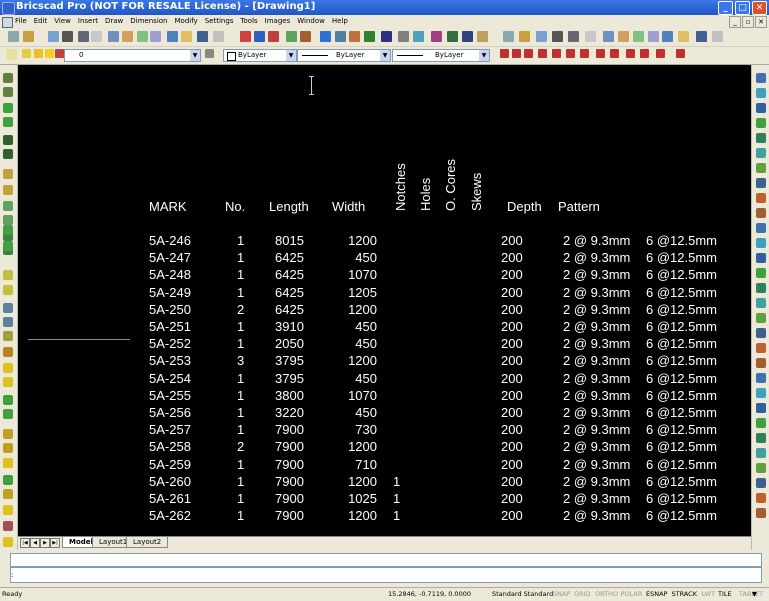 The image size is (769, 601). I want to click on status-lwt: LWT, so click(708, 594).